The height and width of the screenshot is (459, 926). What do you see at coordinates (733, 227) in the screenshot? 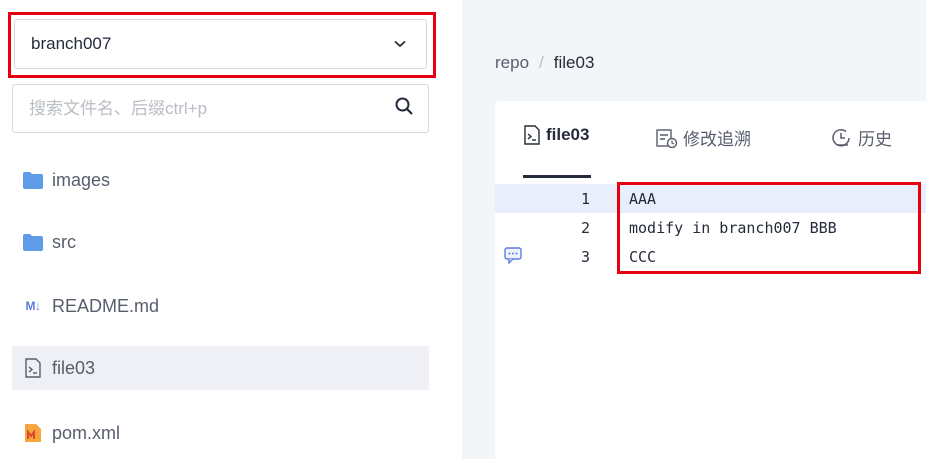
I see `line-text: modify in branch007 BBB` at bounding box center [733, 227].